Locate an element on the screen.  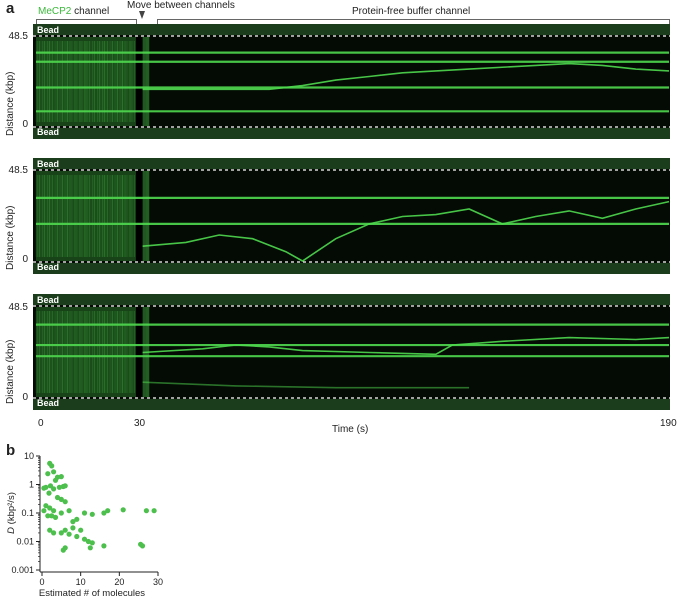
header-mecp2-channel: MeCP2 channel is located at coordinates (73, 11).